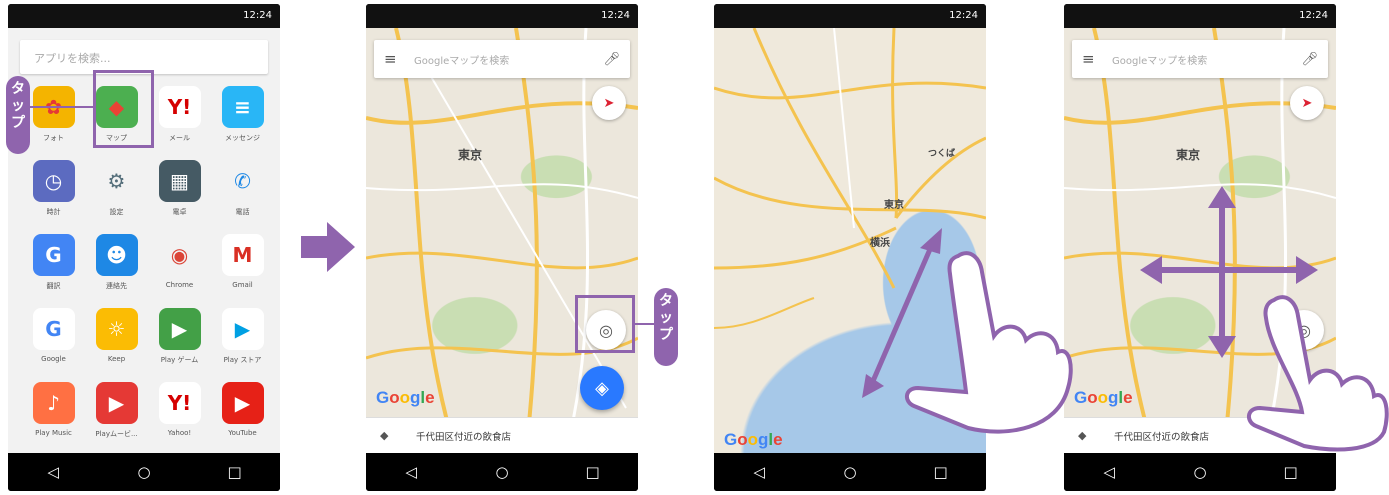 The image size is (1389, 495). What do you see at coordinates (602, 388) in the screenshot?
I see `directions-button: ◈` at bounding box center [602, 388].